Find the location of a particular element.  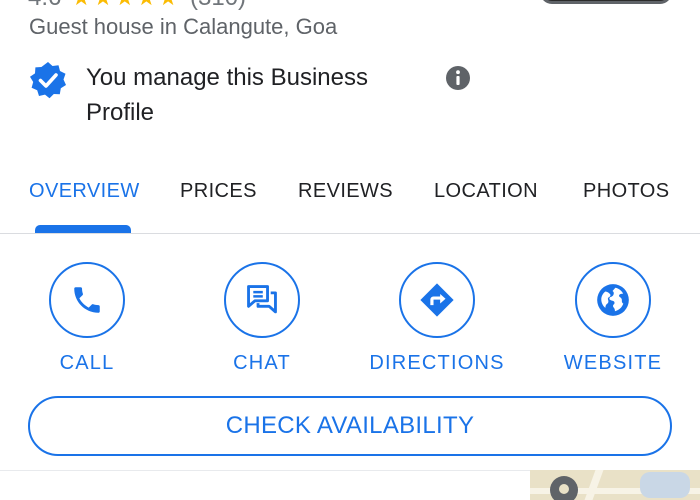

chat-button: CHAT is located at coordinates (262, 318).